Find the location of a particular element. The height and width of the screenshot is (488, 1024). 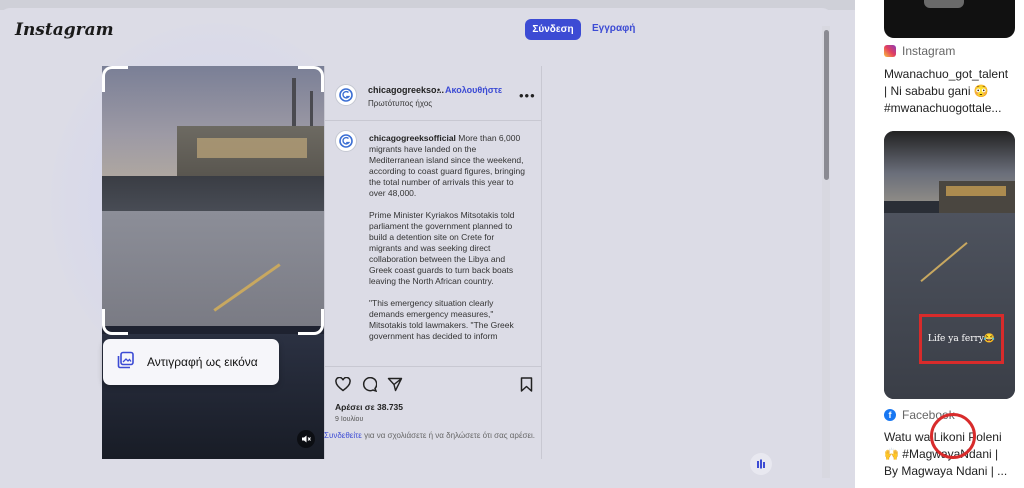

copy-image-icon is located at coordinates (126, 362).